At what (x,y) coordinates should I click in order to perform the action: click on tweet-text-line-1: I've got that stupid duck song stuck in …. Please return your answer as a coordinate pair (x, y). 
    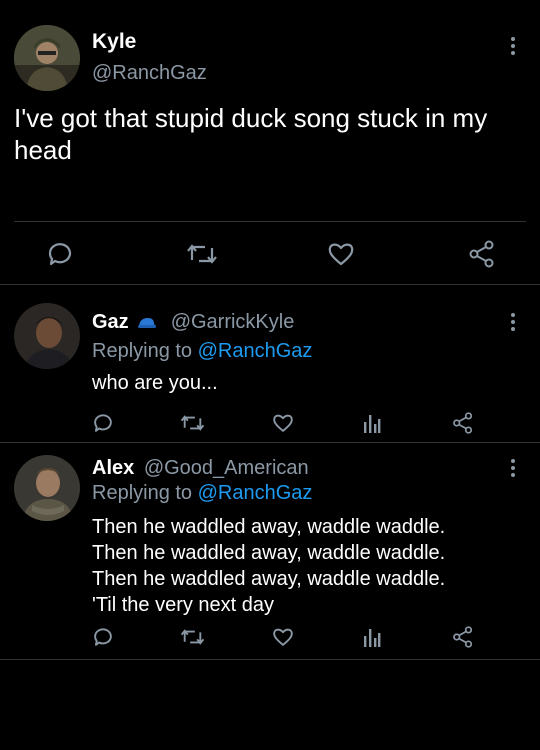
    Looking at the image, I should click on (251, 118).